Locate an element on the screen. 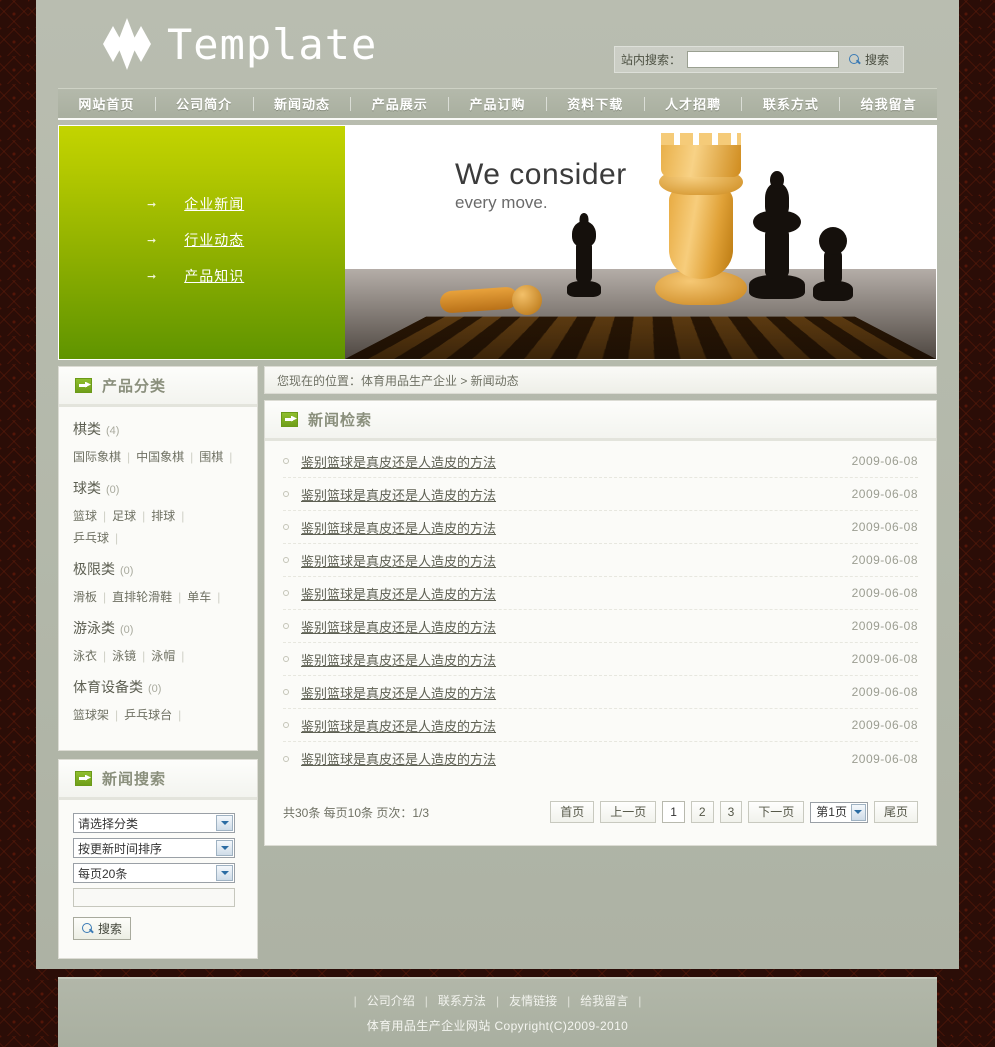 The width and height of the screenshot is (995, 1047). nav-item-careers: 人才招聘 is located at coordinates (693, 103).